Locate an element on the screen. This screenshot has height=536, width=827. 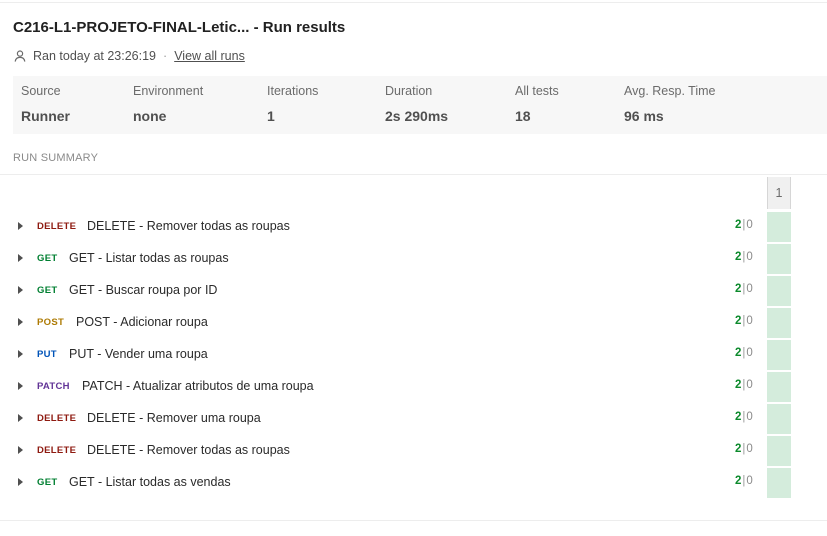
section-divider is located at coordinates (413, 174).